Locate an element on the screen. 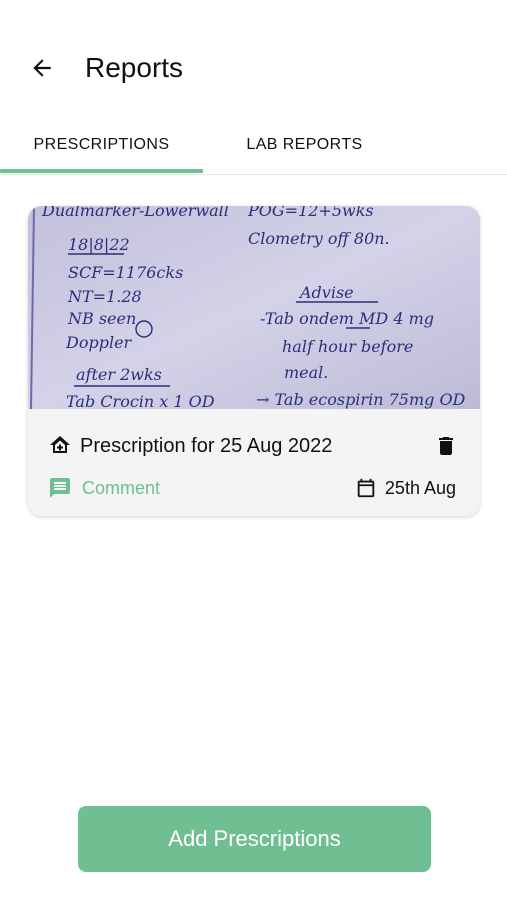 The width and height of the screenshot is (507, 900). image-text-left-0: Dualmarker-Lowerwall is located at coordinates (135, 213).